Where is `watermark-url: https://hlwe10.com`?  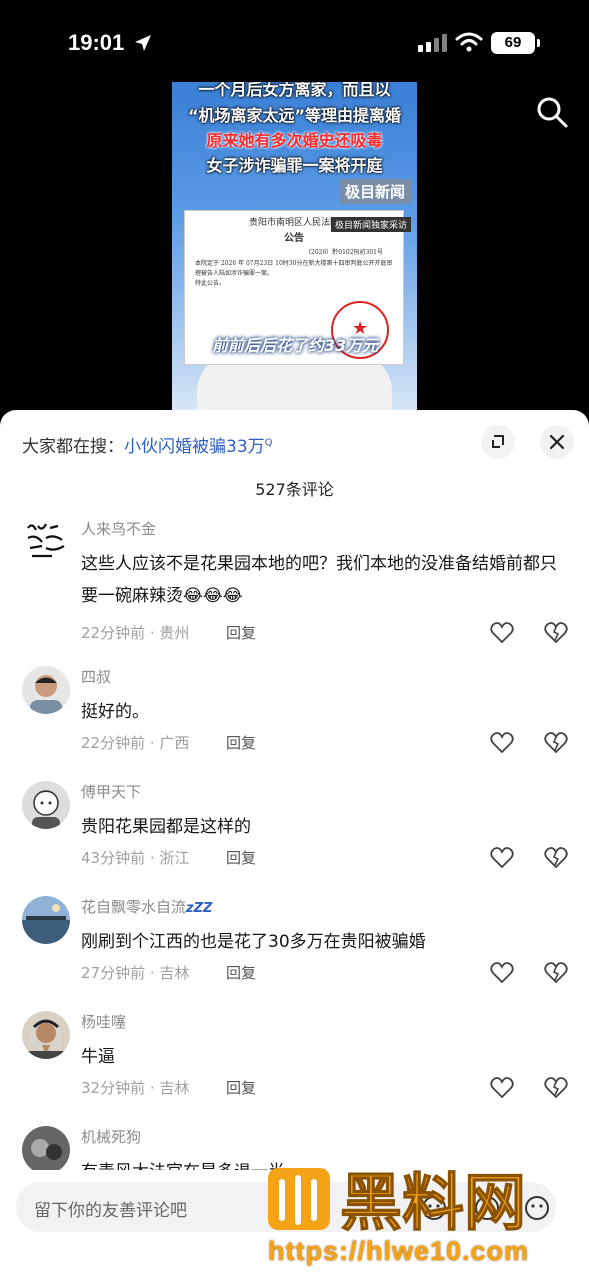
watermark-url: https://hlwe10.com is located at coordinates (399, 1251).